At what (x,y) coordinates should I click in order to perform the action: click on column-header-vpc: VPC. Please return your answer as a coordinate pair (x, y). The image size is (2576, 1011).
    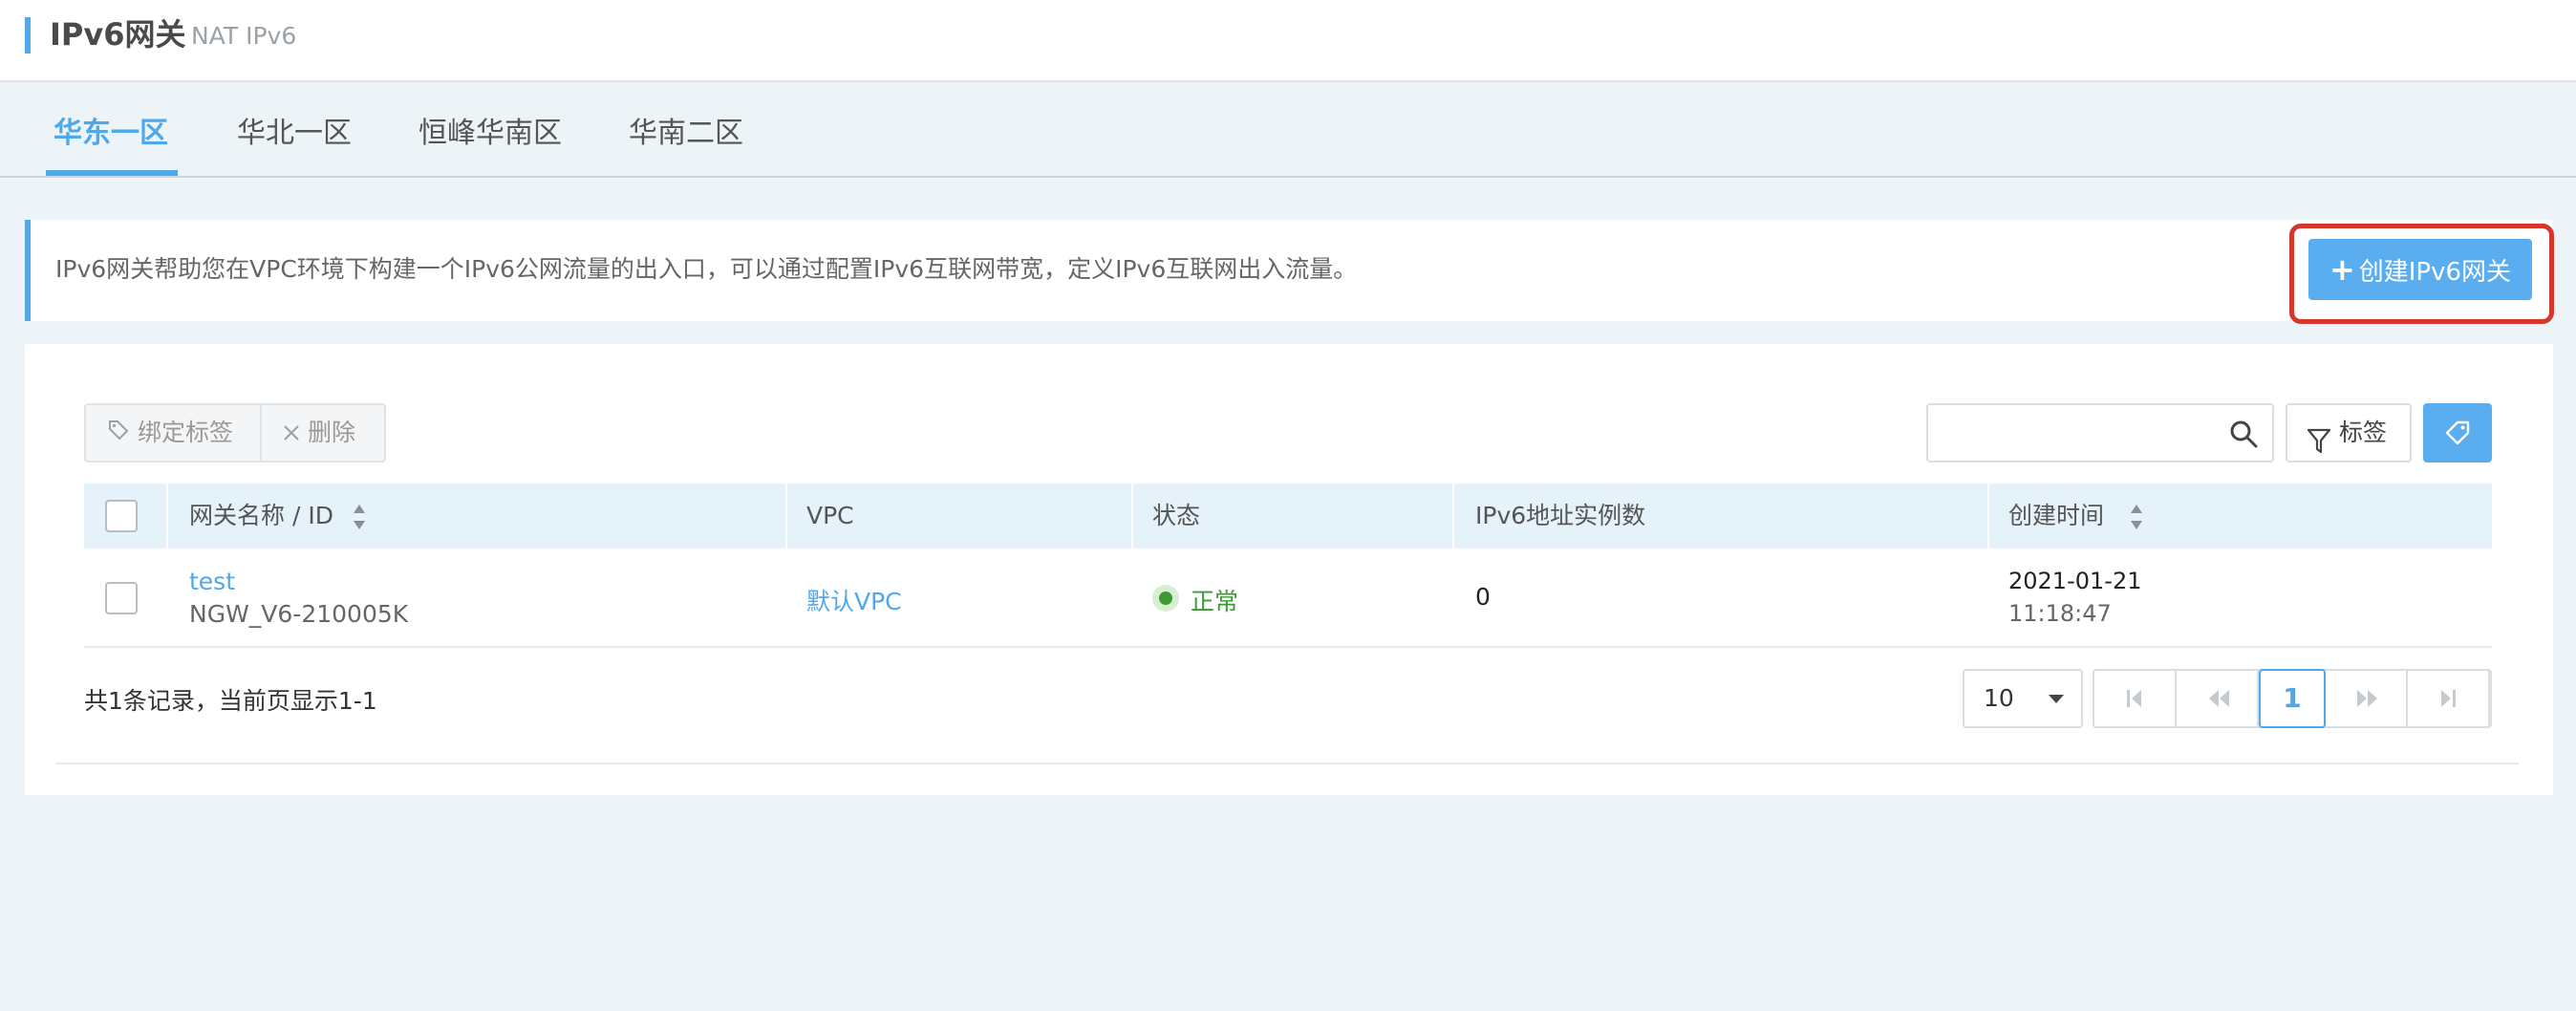
    Looking at the image, I should click on (830, 515).